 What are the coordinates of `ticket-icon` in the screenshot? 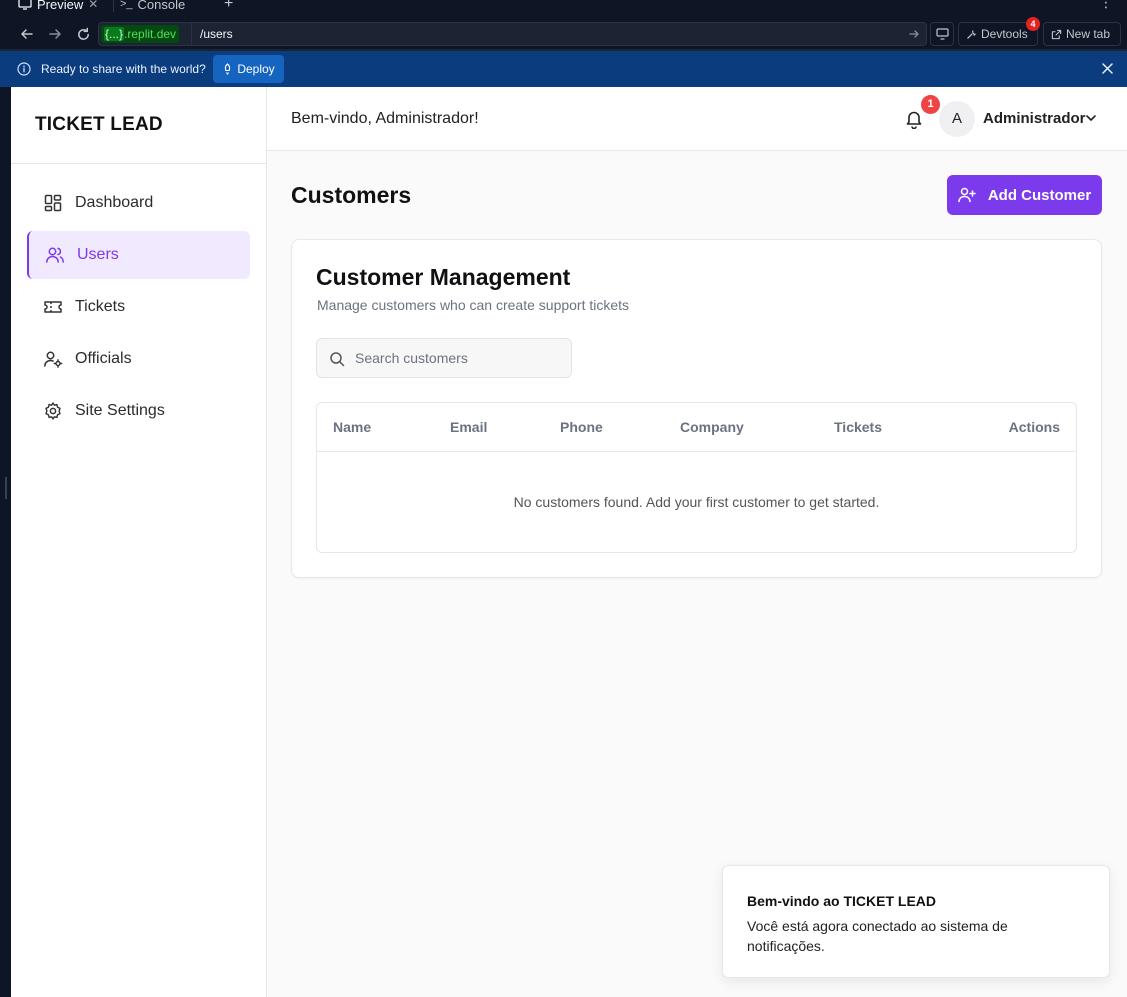 It's located at (53, 307).